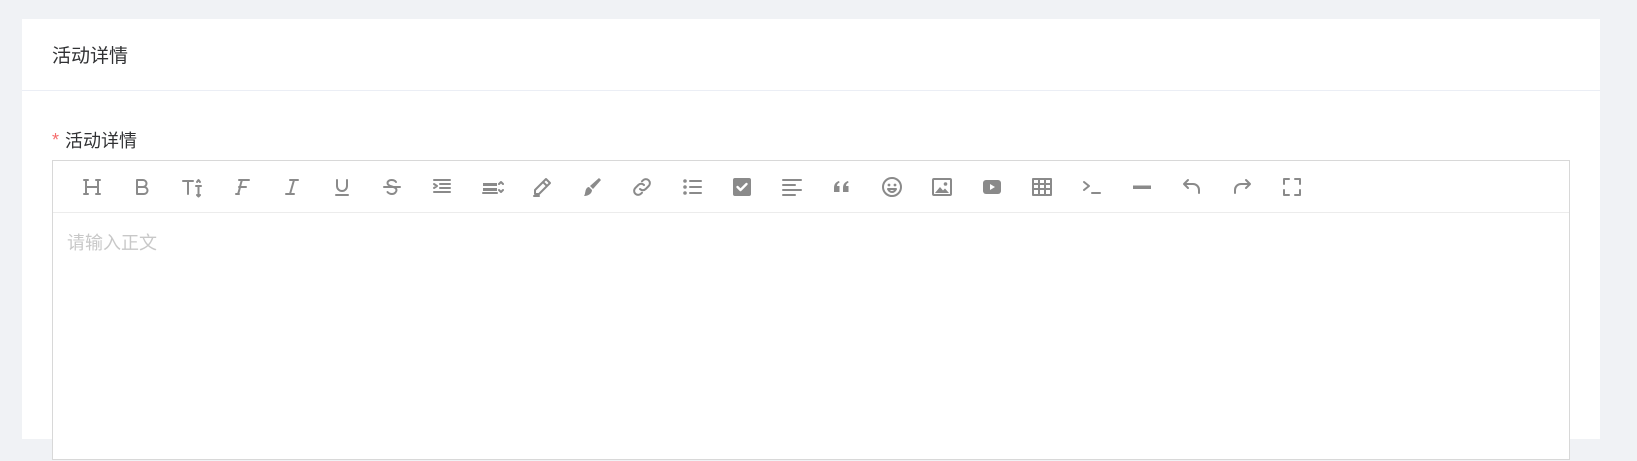 The height and width of the screenshot is (461, 1637). I want to click on line-height-icon, so click(493, 187).